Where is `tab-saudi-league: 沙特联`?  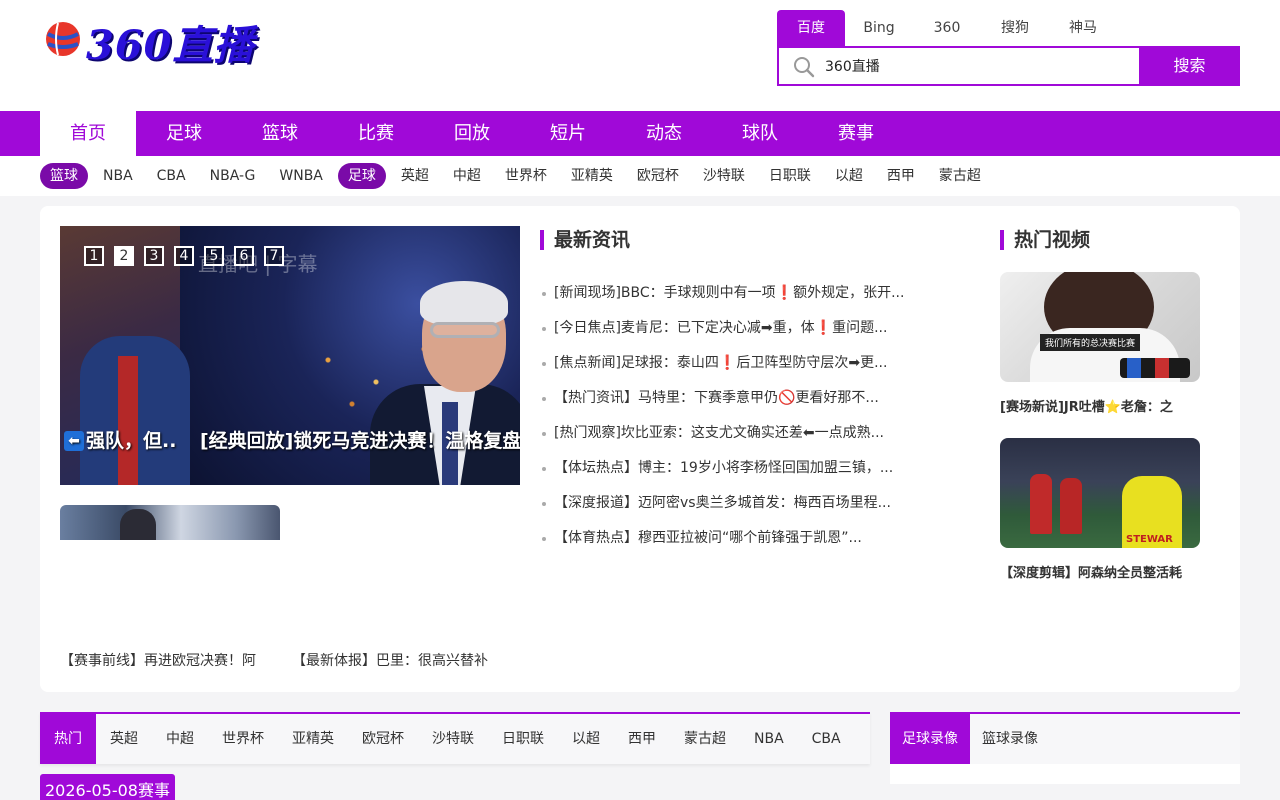 tab-saudi-league: 沙特联 is located at coordinates (453, 739).